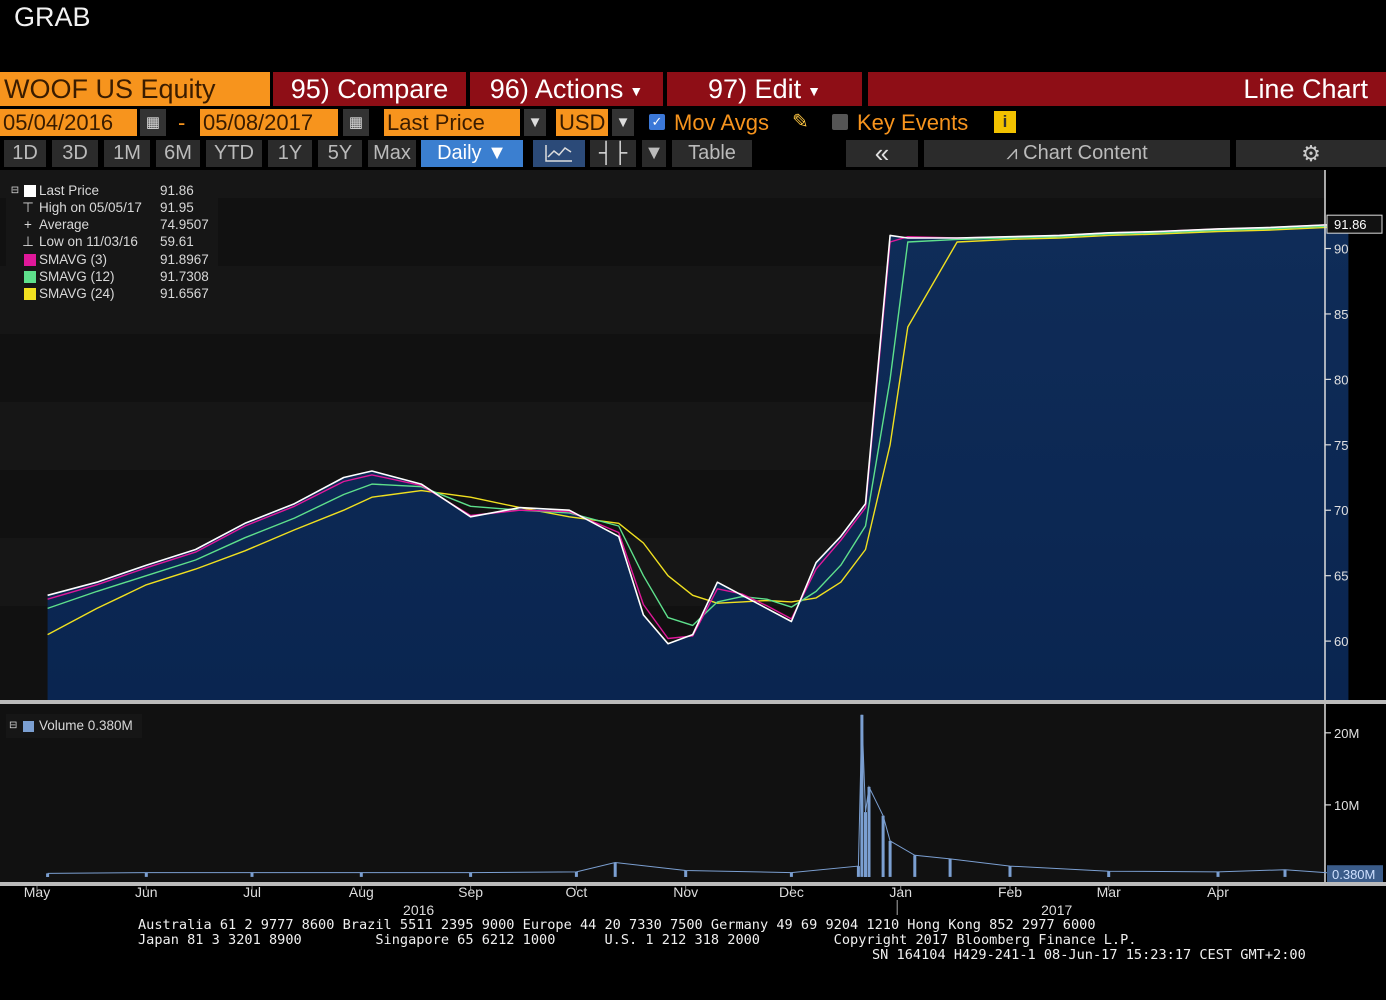  I want to click on x-month-label: Jan, so click(900, 892).